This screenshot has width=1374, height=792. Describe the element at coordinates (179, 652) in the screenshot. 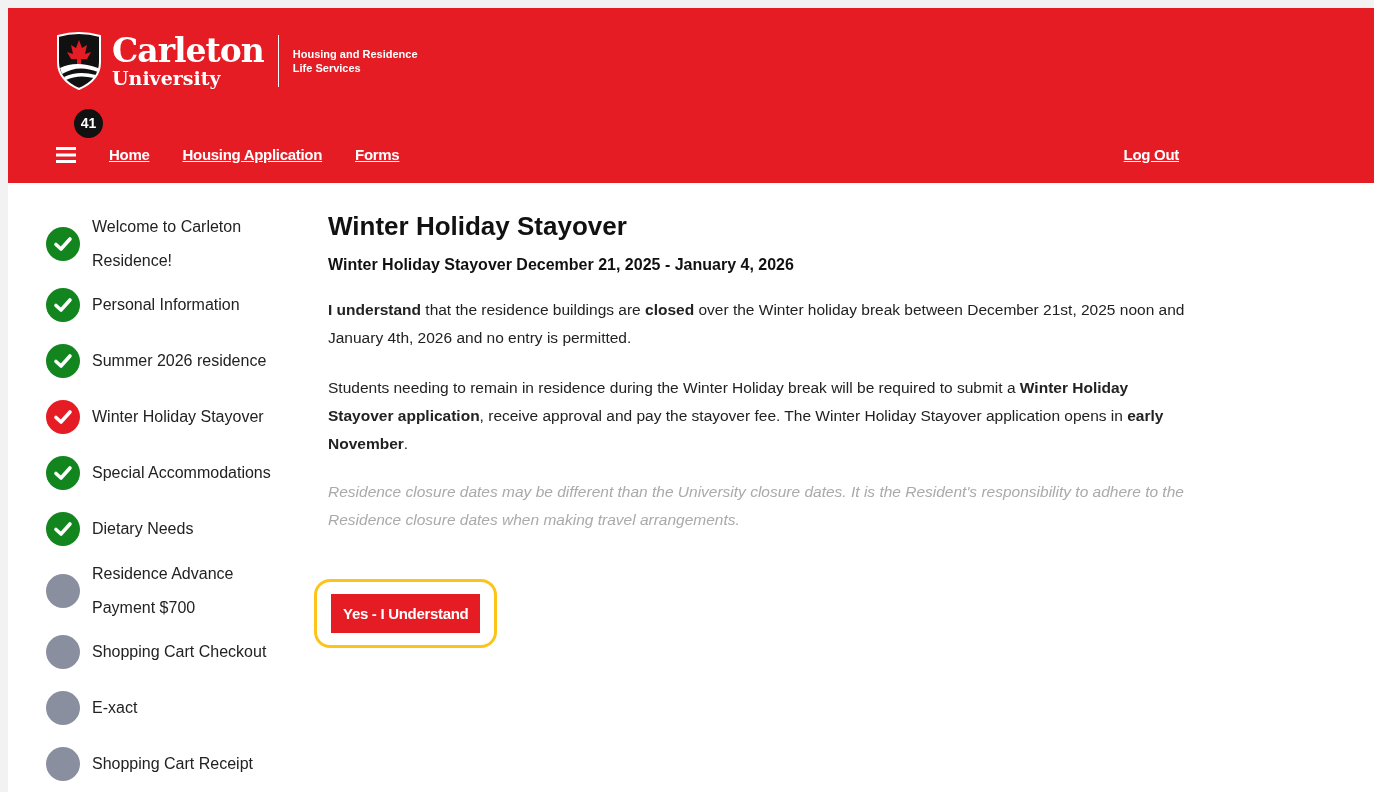

I see `step-link: Shopping Cart Checkout` at that location.